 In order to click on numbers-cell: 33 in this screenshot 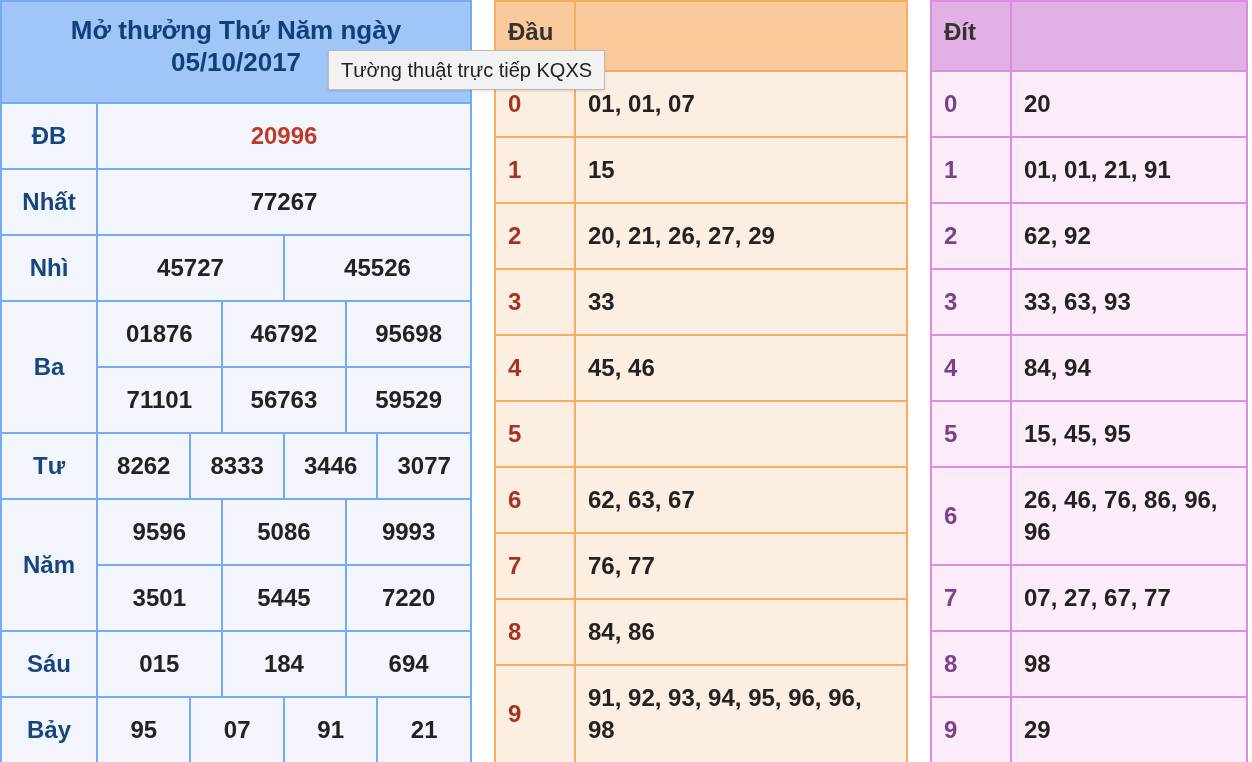, I will do `click(741, 302)`.